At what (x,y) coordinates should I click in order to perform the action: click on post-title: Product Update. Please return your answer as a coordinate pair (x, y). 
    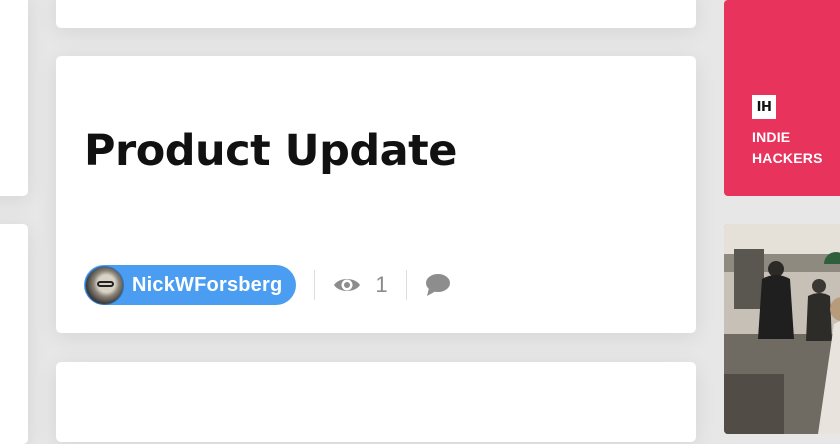
    Looking at the image, I should click on (270, 151).